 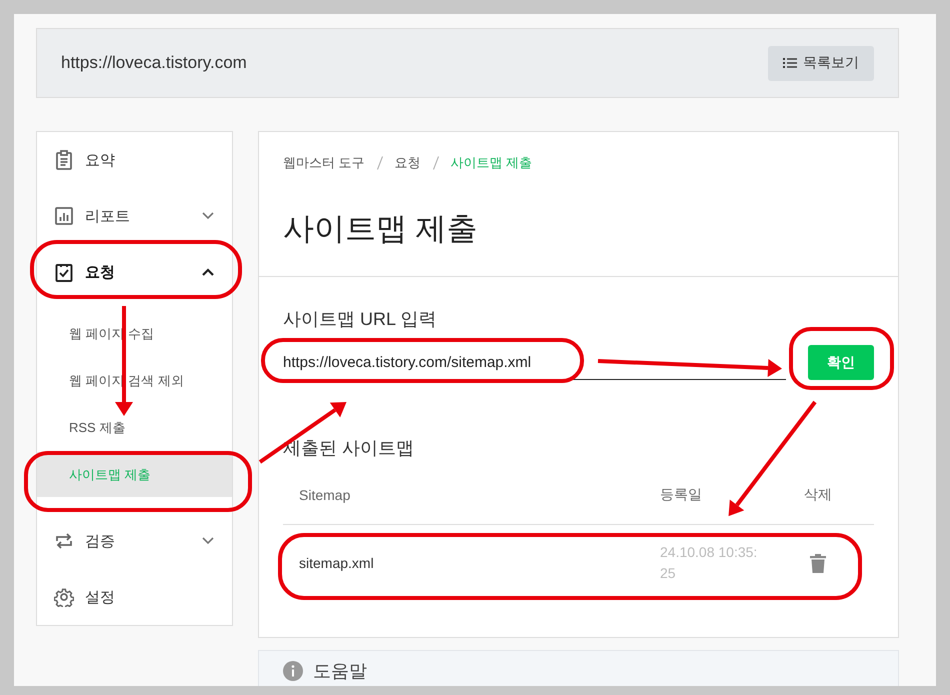 What do you see at coordinates (154, 63) in the screenshot?
I see `site-url: https://loveca.tistory.com` at bounding box center [154, 63].